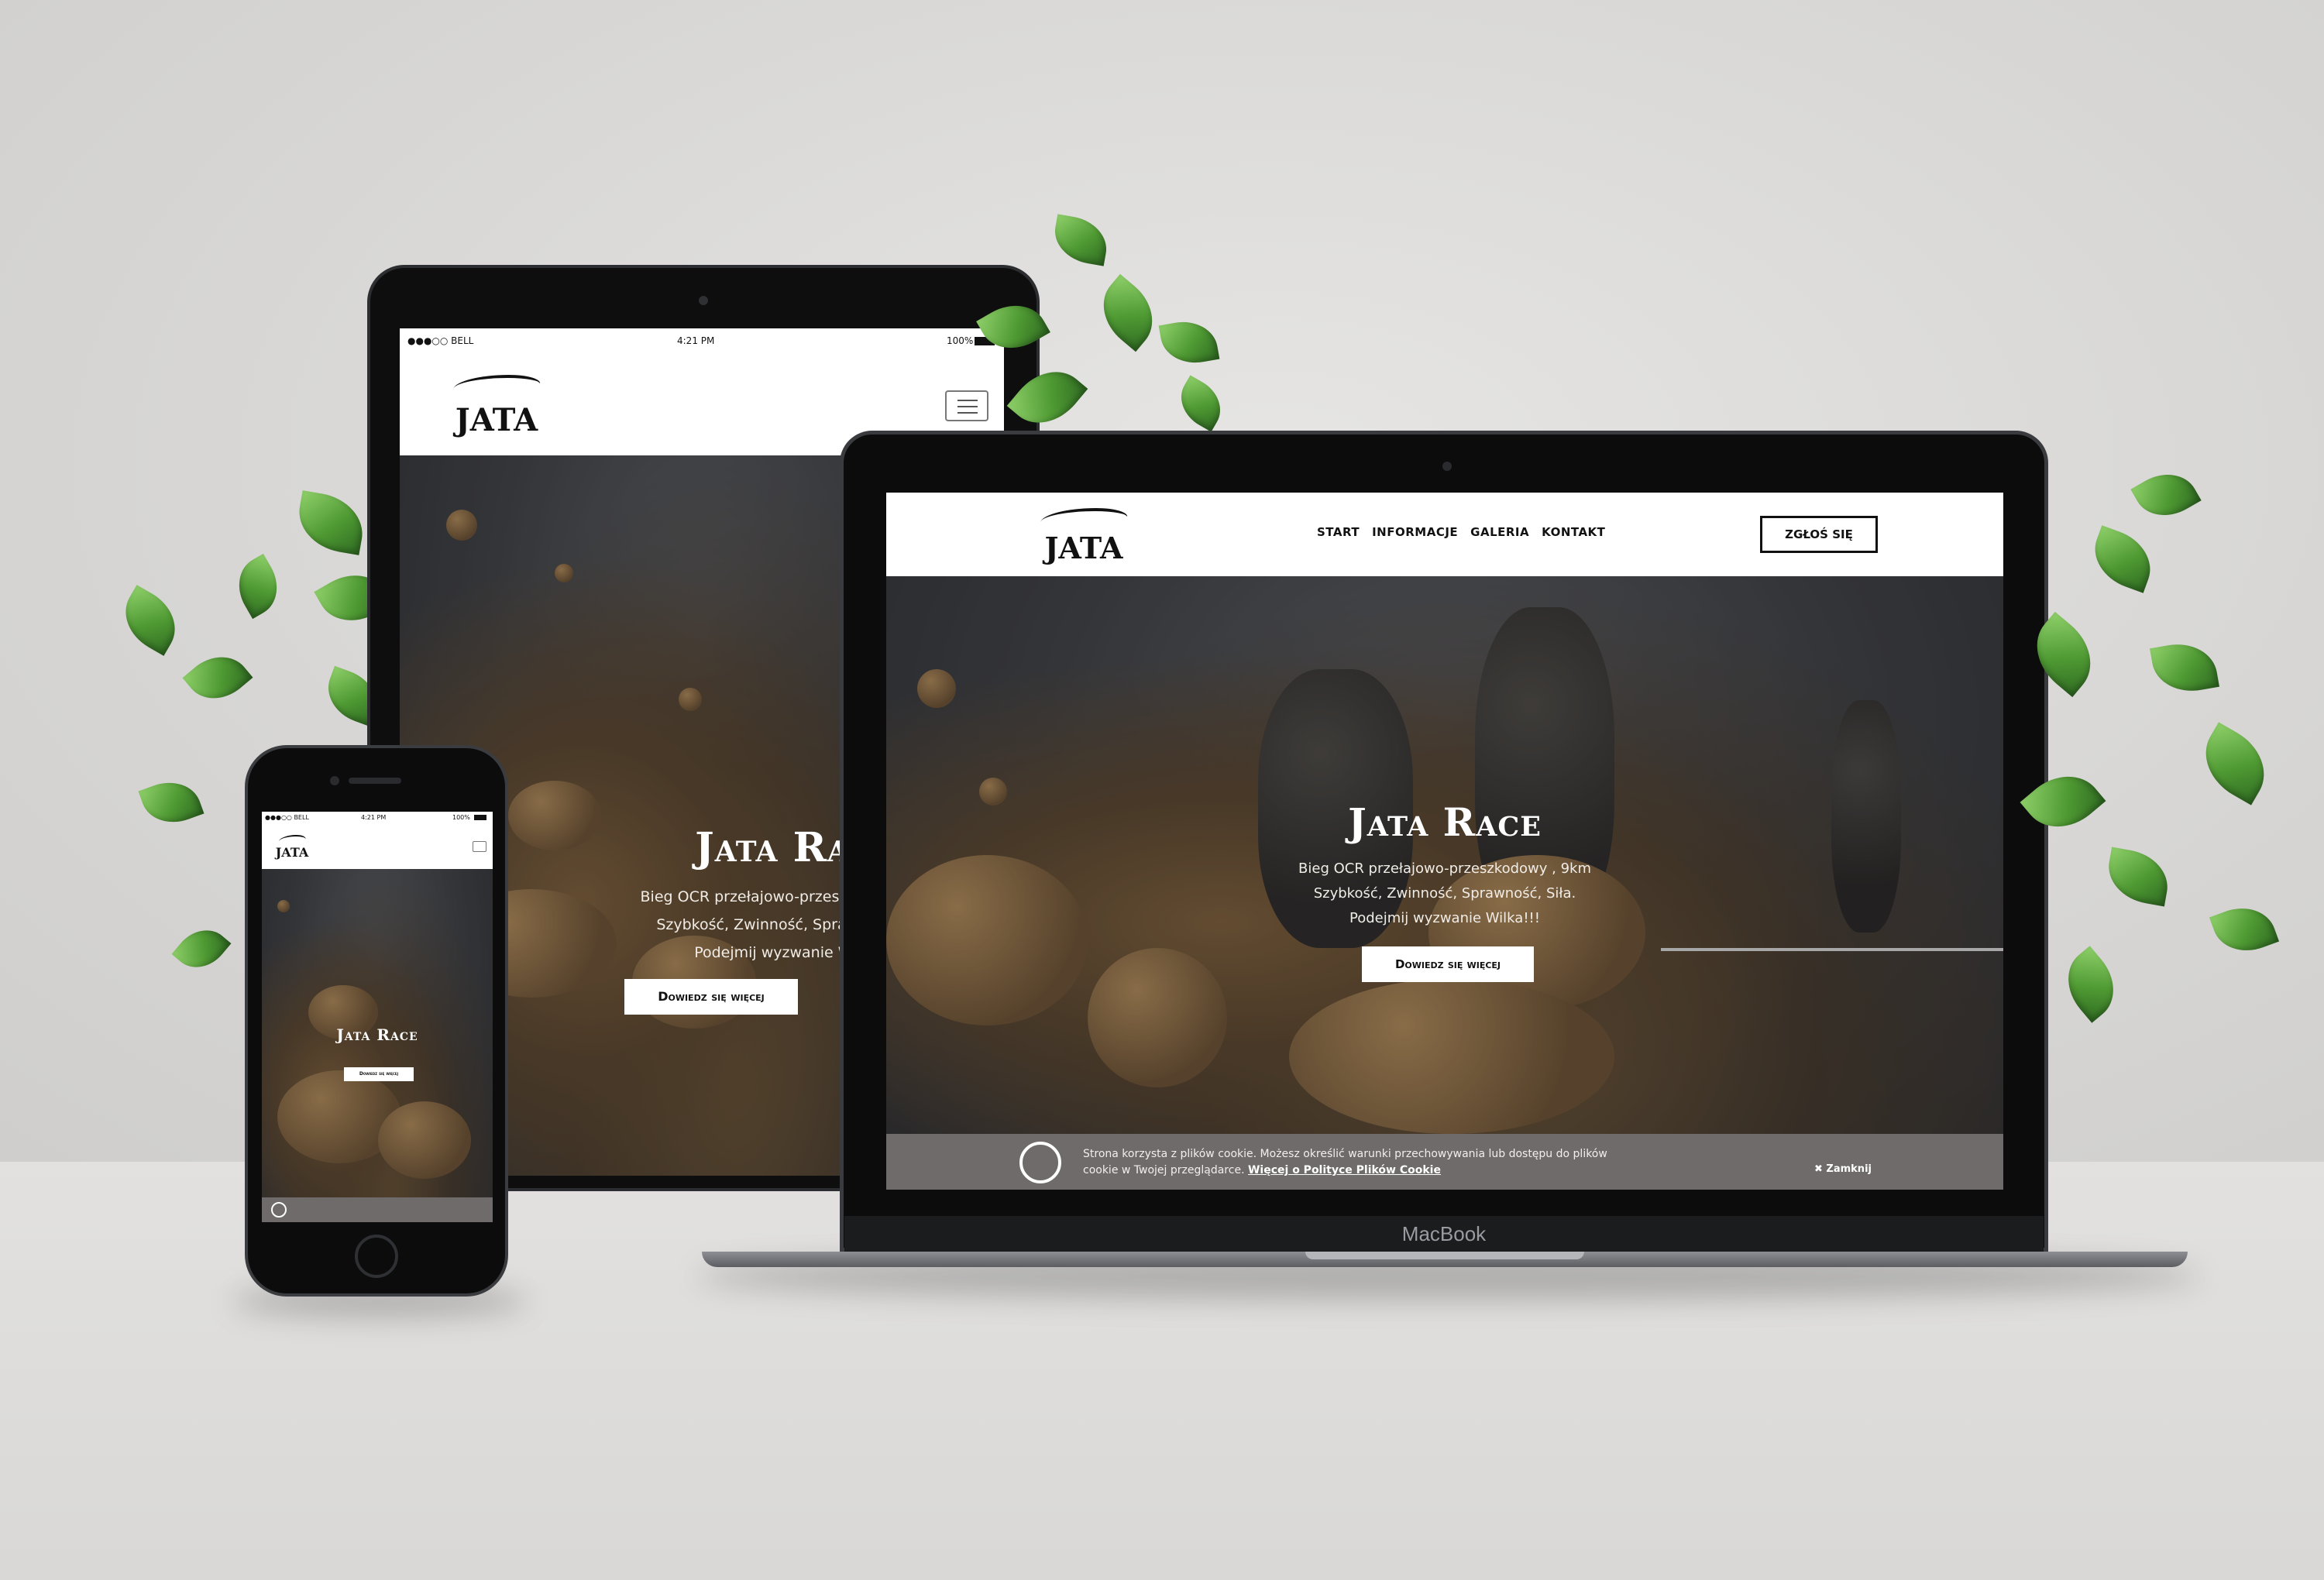  I want to click on hero-line-2: Szybkość, Zwinność, Sprawność, Siła., so click(1444, 893).